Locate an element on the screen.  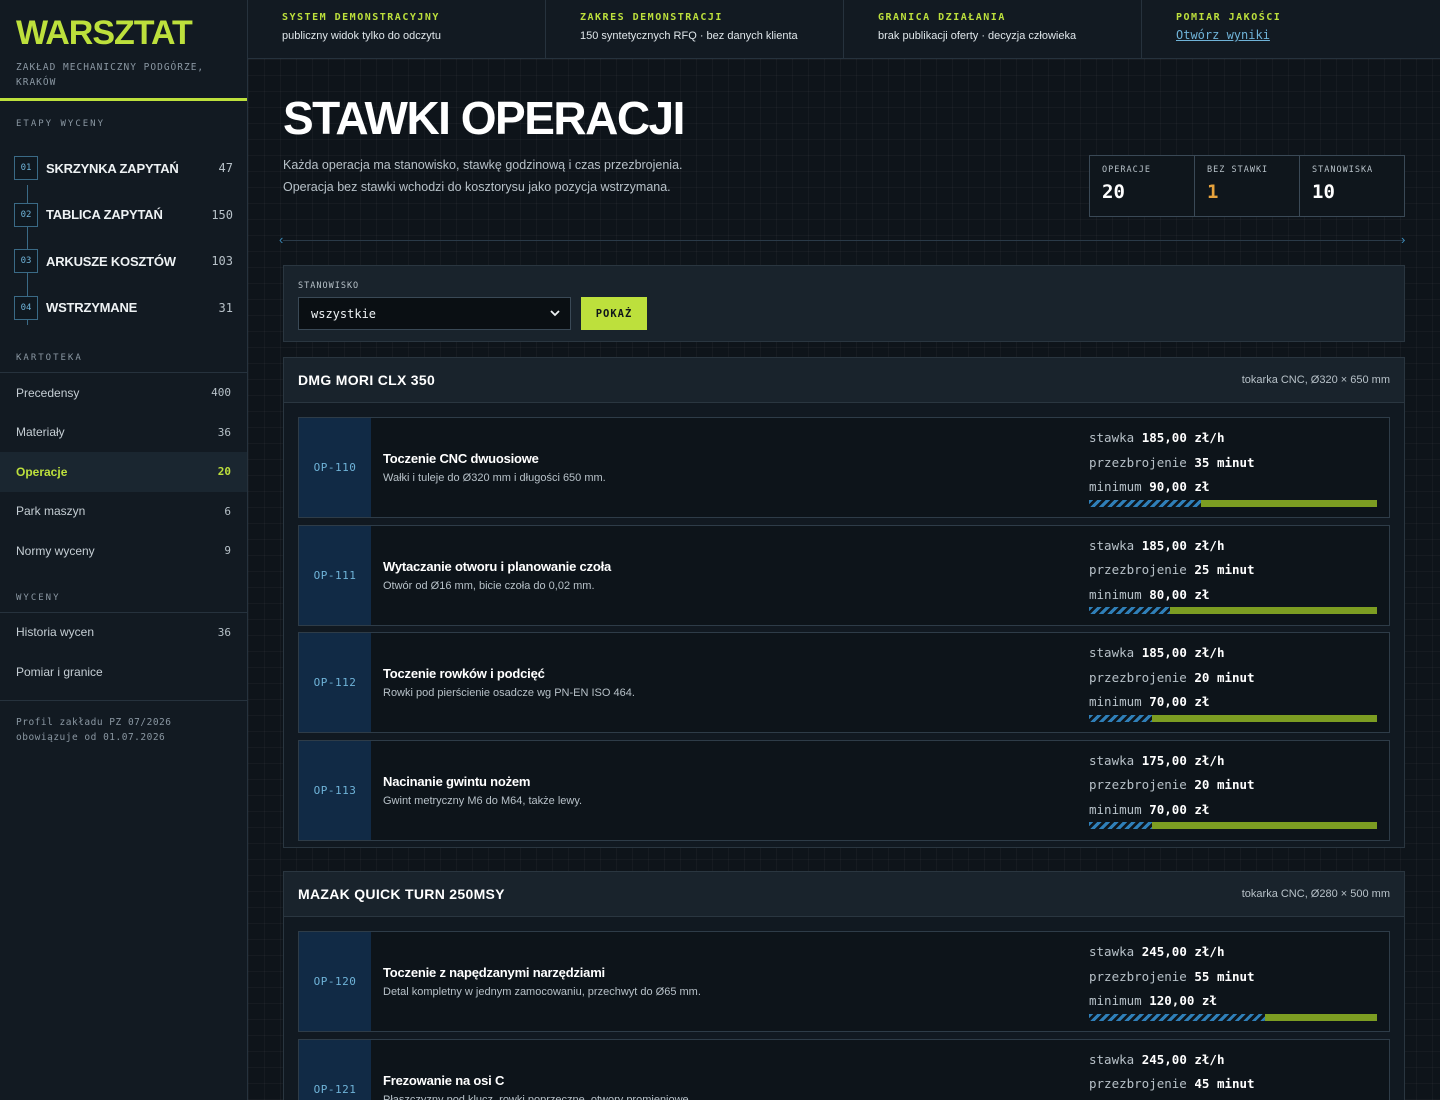
setup-line: przezbrojenie 25 minut is located at coordinates (1233, 574).